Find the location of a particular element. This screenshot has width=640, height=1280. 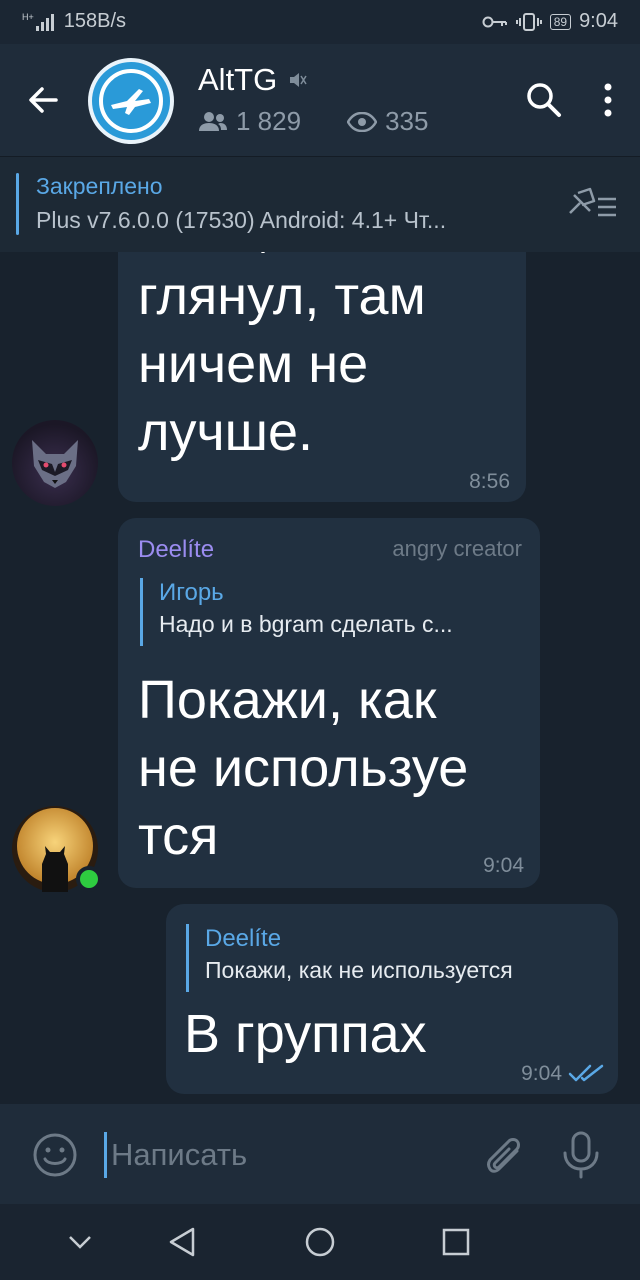

microphone-icon is located at coordinates (581, 1155).